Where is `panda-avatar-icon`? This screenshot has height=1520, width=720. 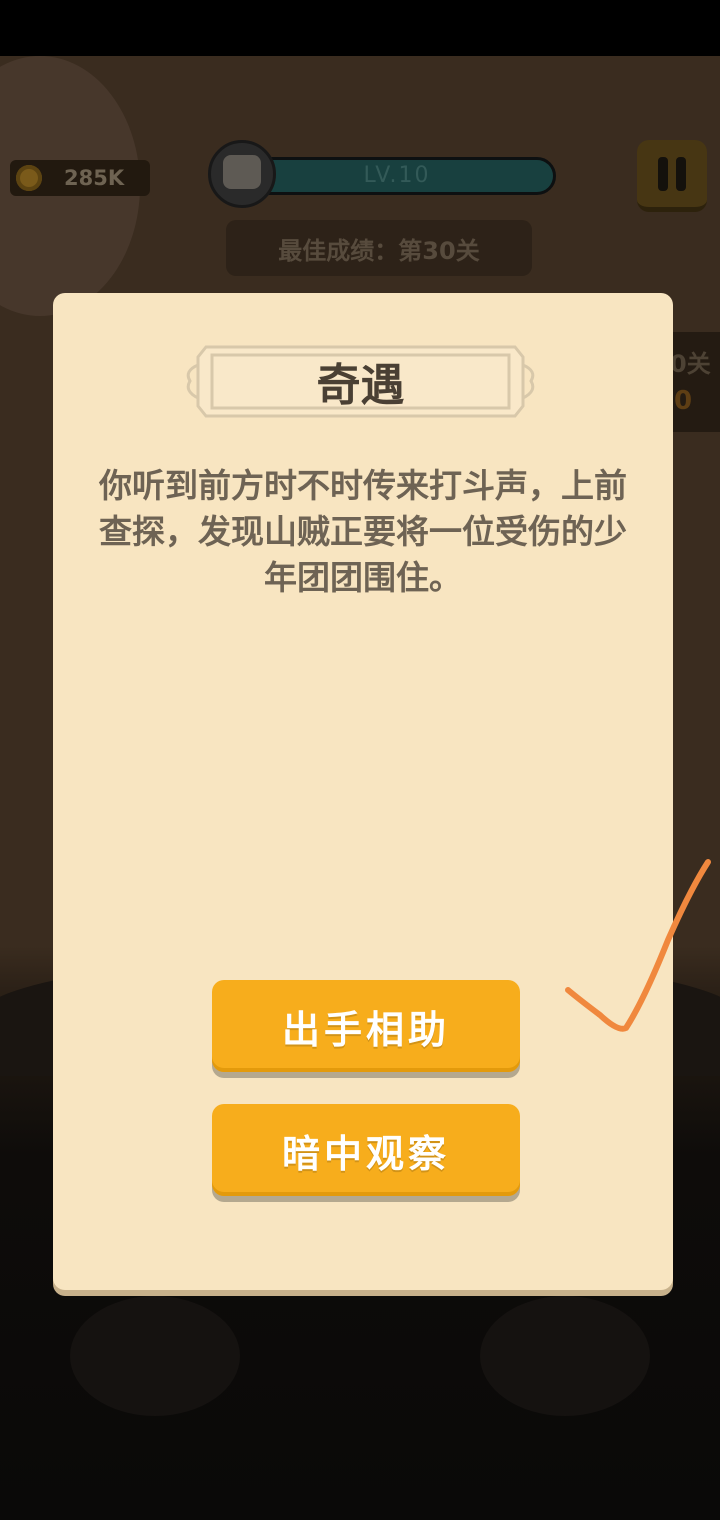
panda-avatar-icon is located at coordinates (242, 174).